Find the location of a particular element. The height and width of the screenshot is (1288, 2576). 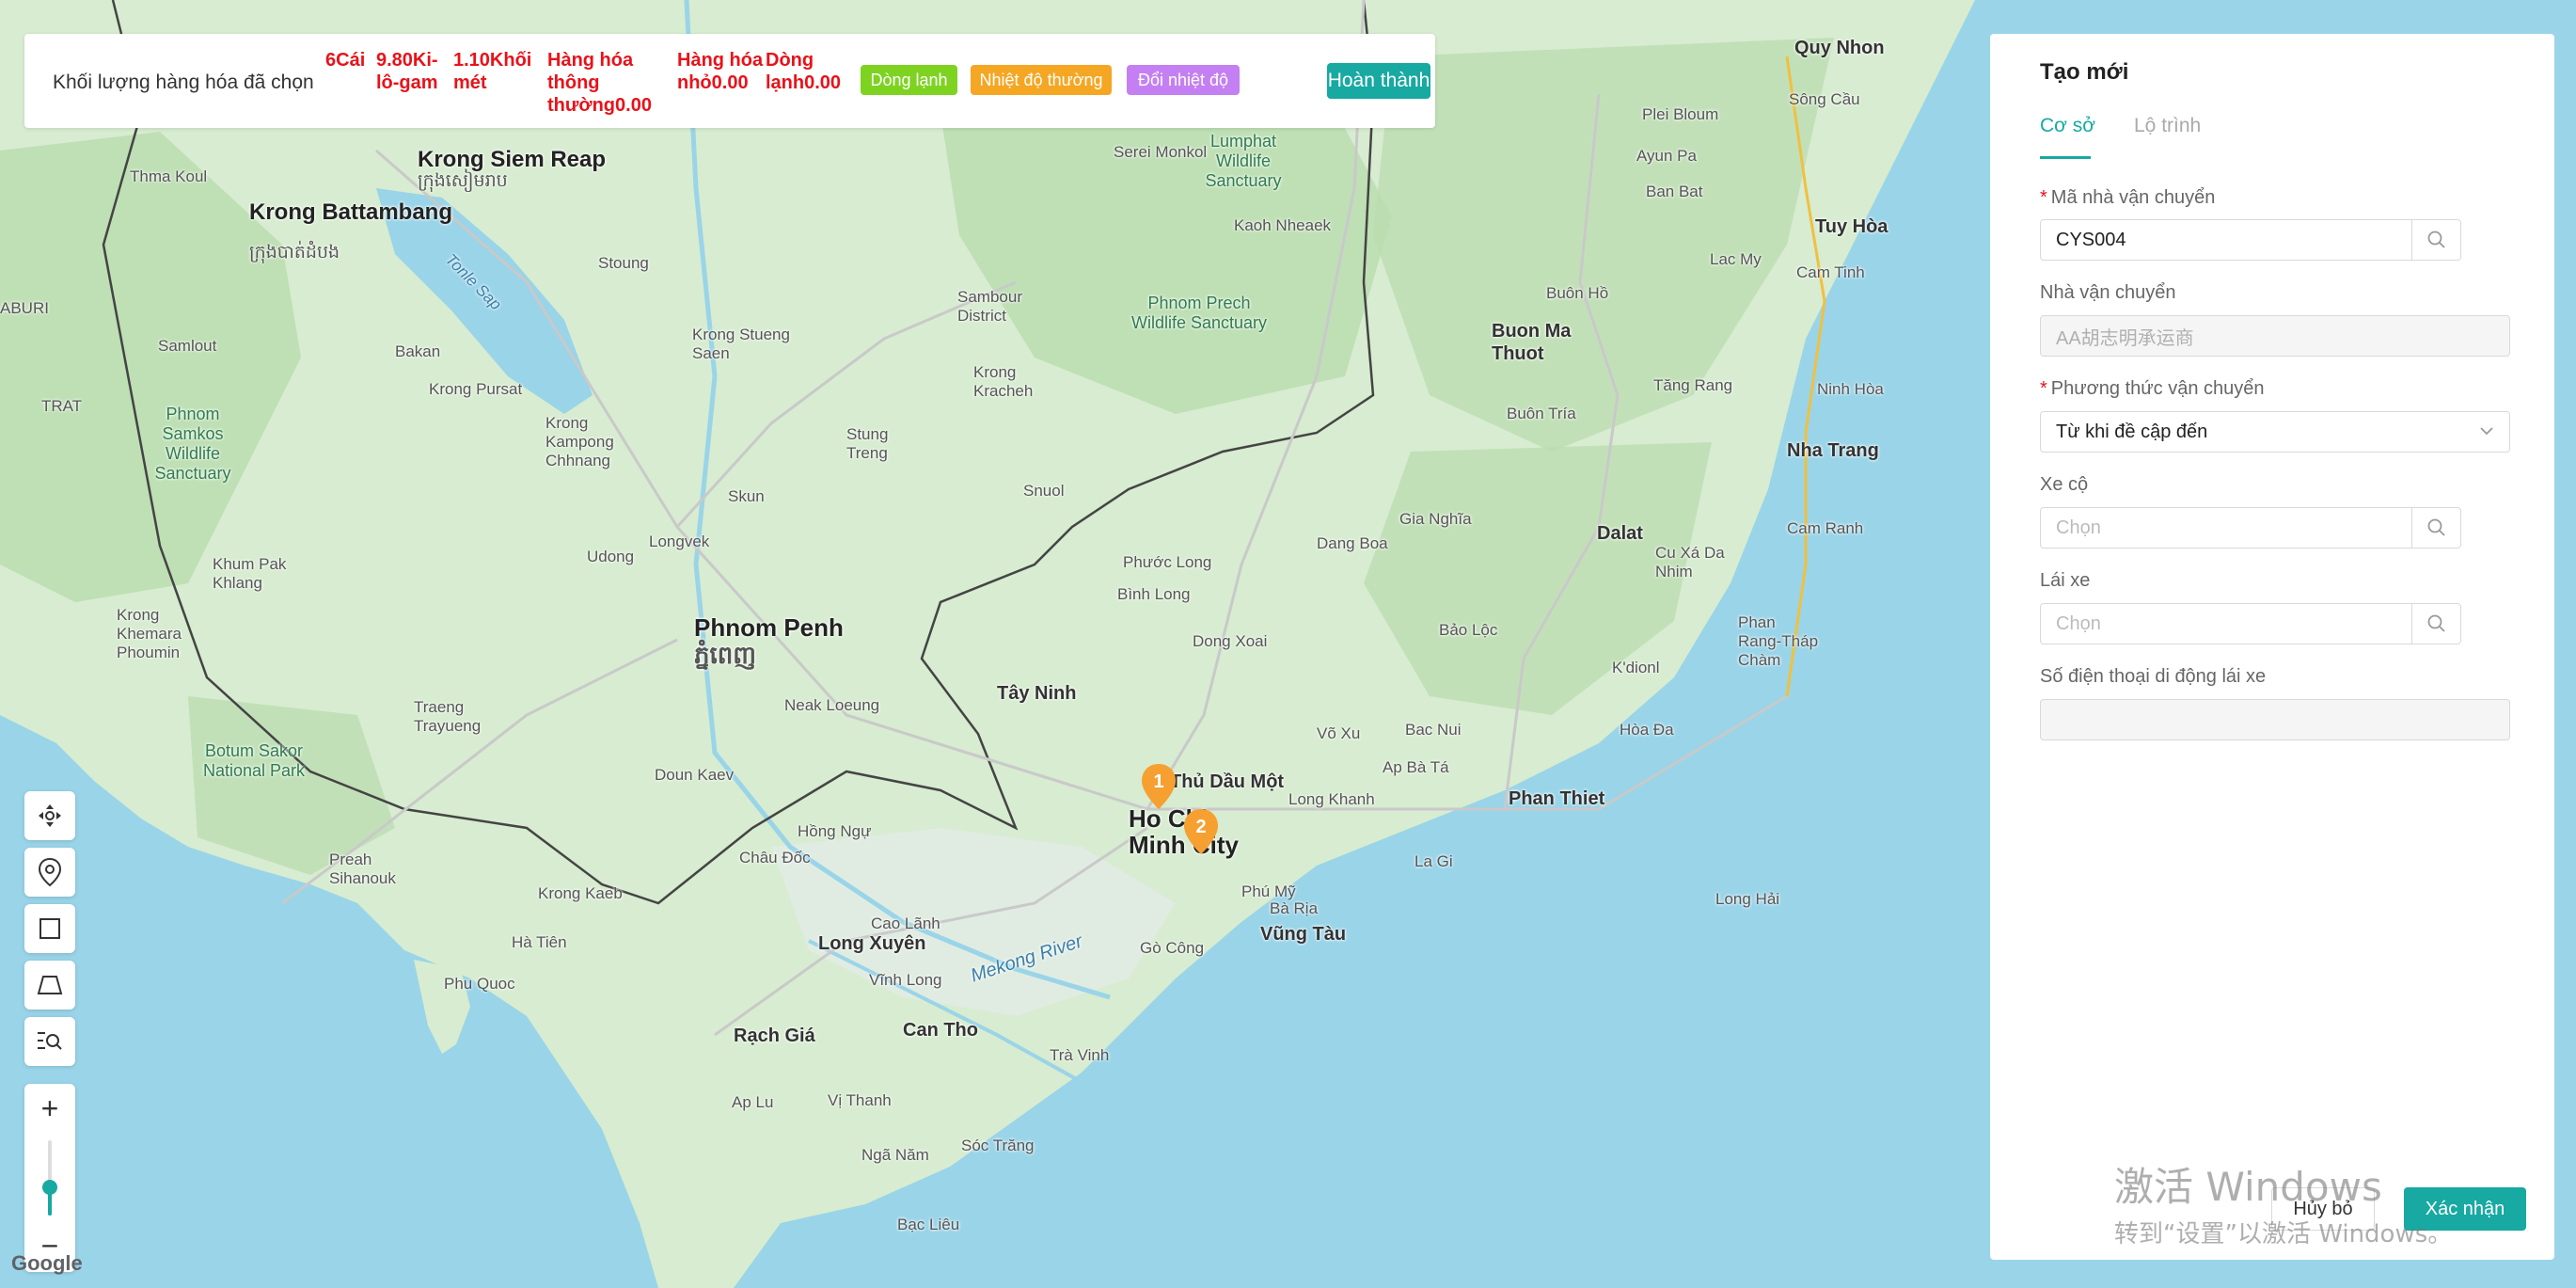

map-label-place: Bà Rịa is located at coordinates (1294, 908).